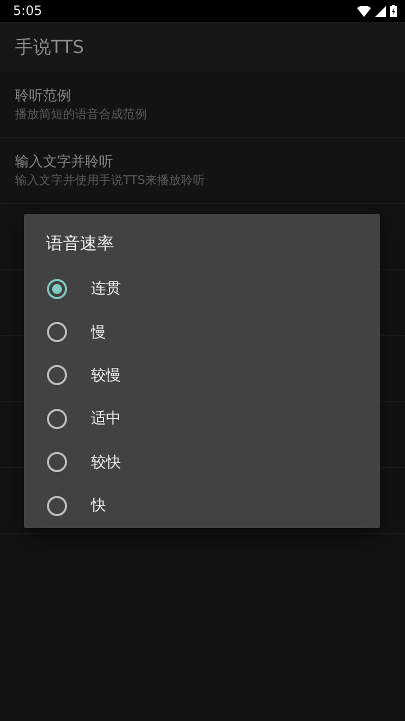 The image size is (405, 721). Describe the element at coordinates (364, 11) in the screenshot. I see `wifi-icon` at that location.